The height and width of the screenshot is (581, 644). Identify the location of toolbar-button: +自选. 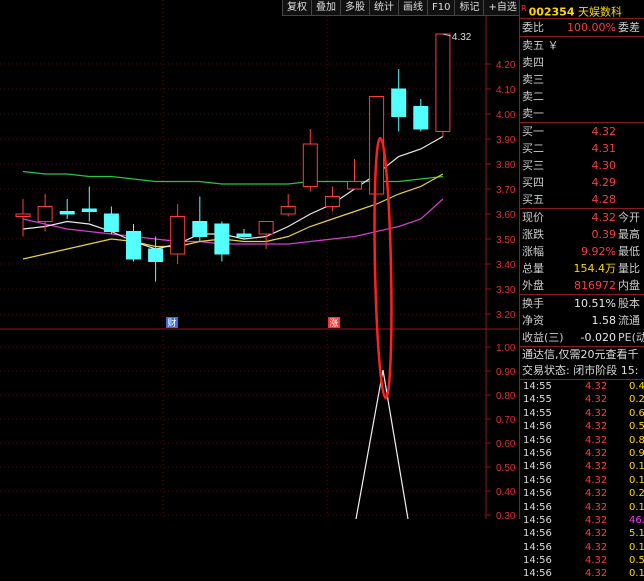
(502, 8).